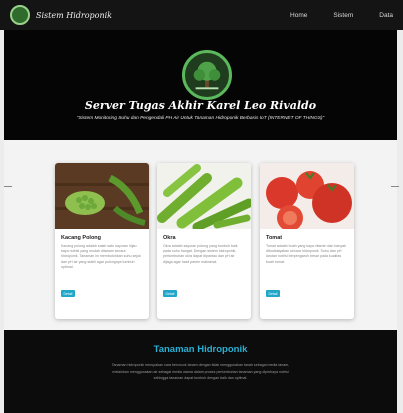 This screenshot has width=403, height=413. Describe the element at coordinates (81, 238) in the screenshot. I see `card-title: Kacang Polong` at that location.